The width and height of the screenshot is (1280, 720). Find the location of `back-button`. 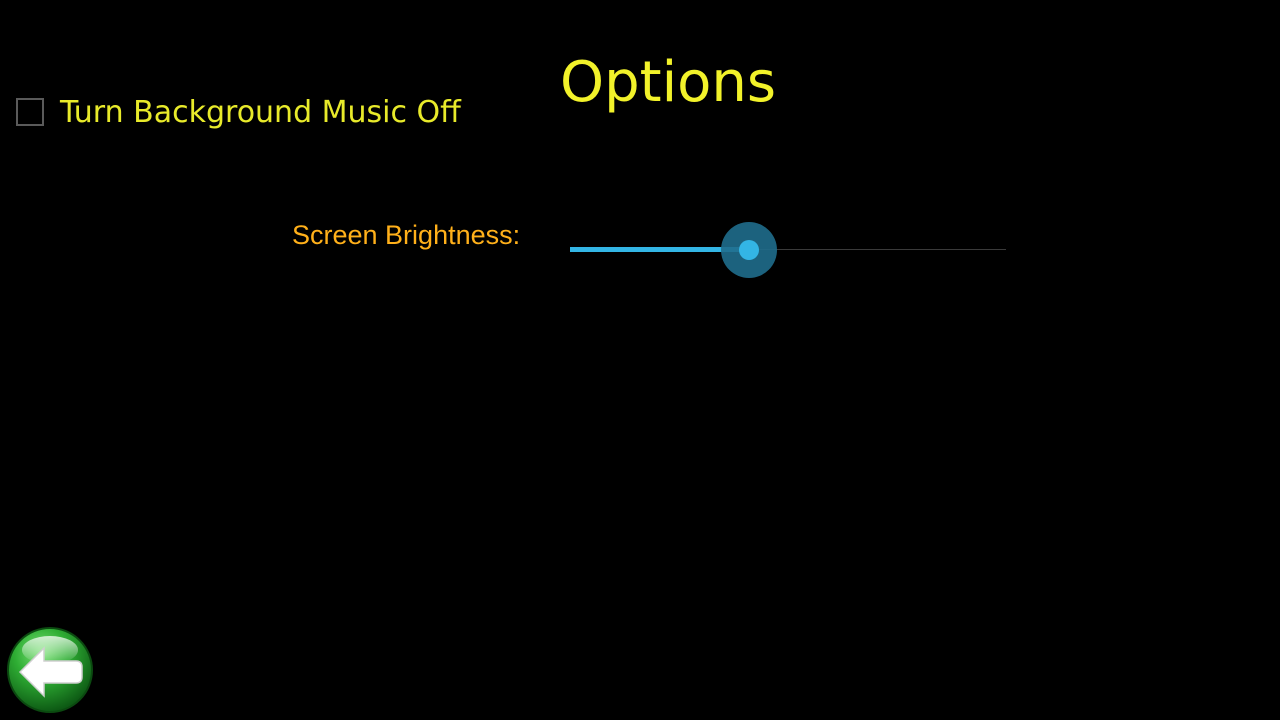

back-button is located at coordinates (50, 670).